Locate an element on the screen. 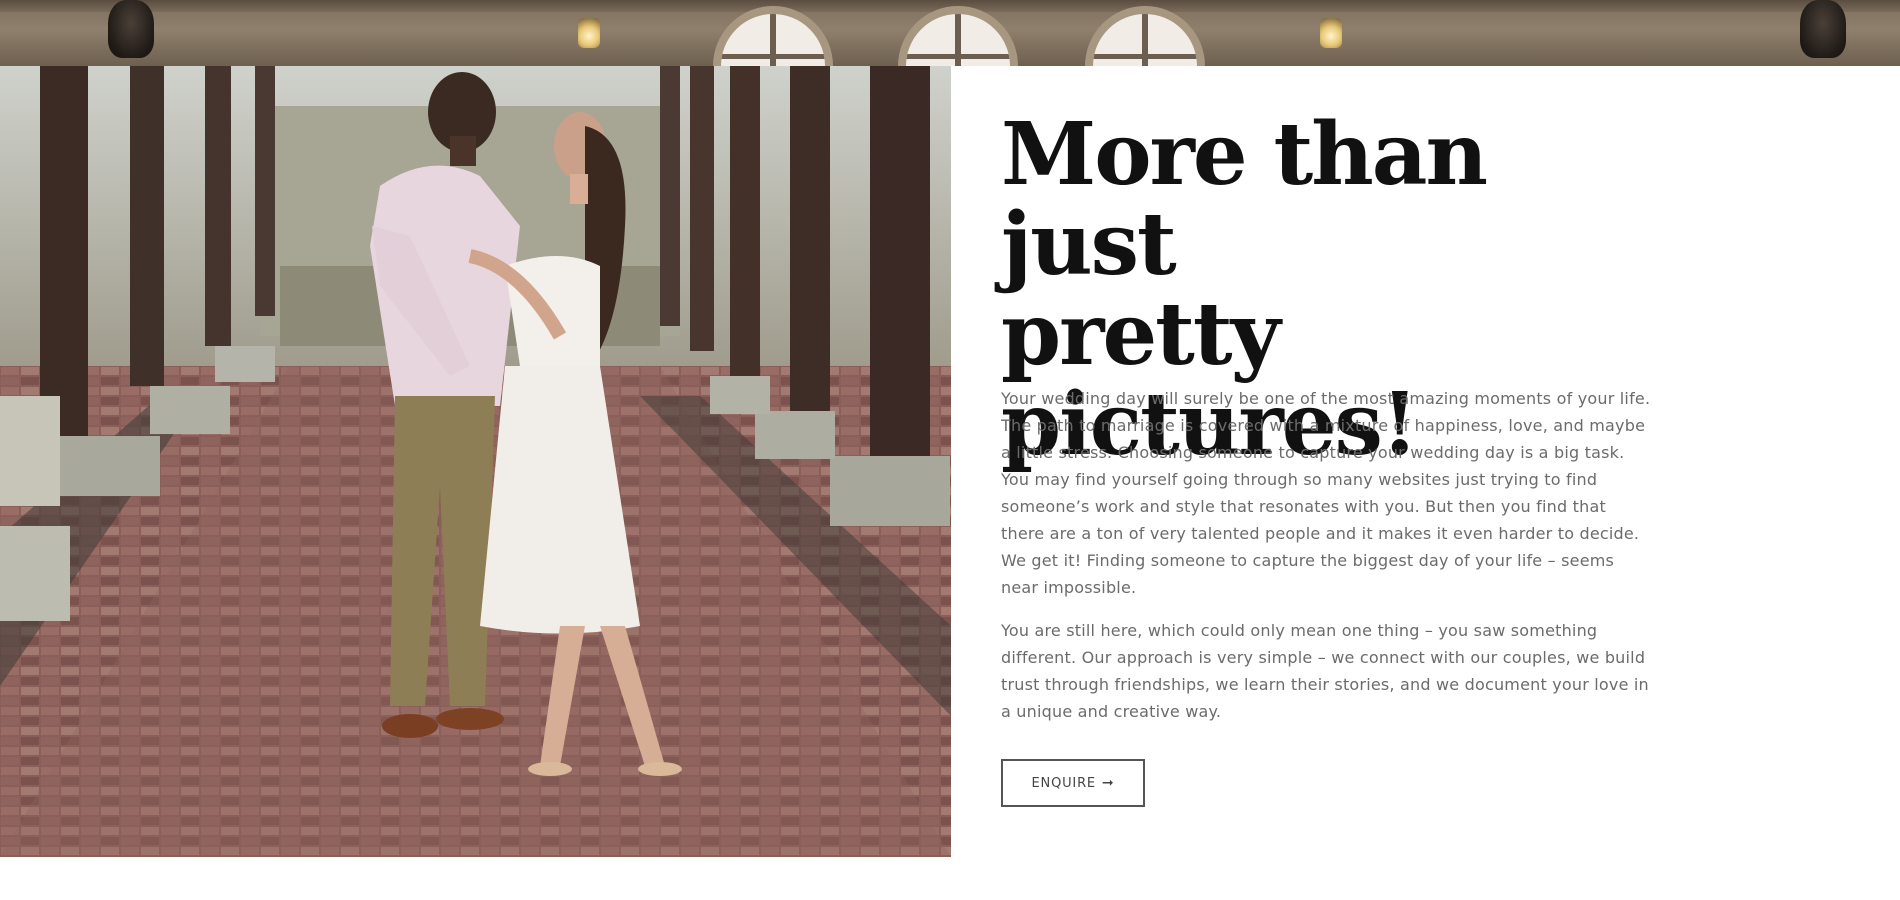  headline-line-1: More than just is located at coordinates (1244, 199).